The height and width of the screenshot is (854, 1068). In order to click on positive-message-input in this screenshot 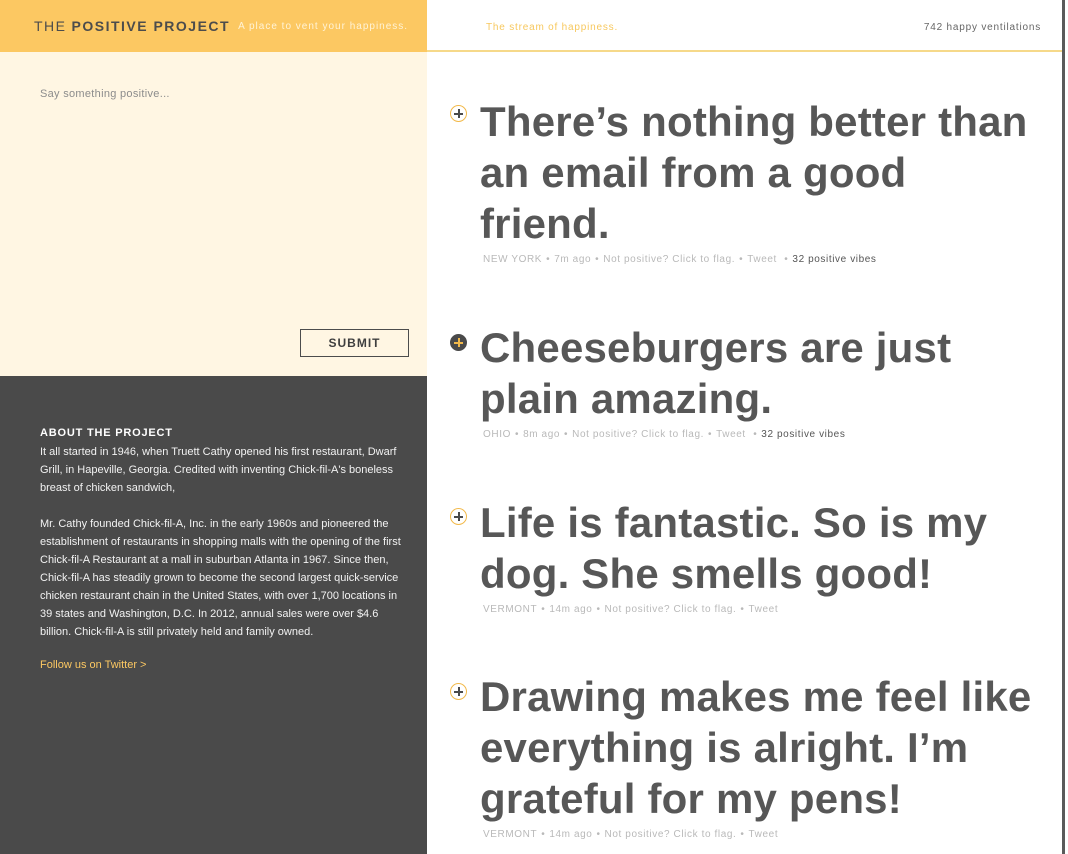, I will do `click(213, 182)`.